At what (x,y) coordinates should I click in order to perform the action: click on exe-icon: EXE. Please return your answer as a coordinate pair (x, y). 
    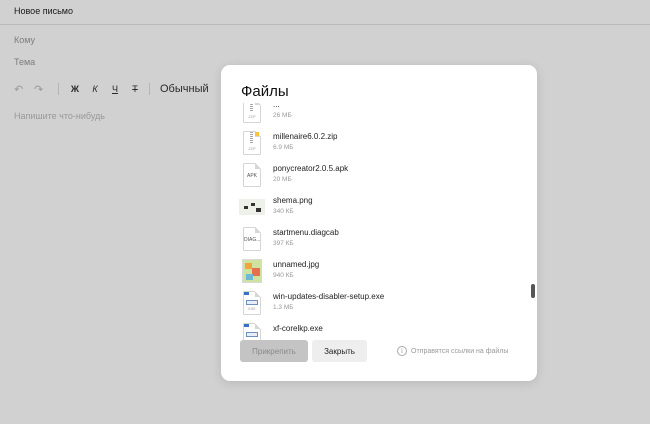
    Looking at the image, I should click on (252, 303).